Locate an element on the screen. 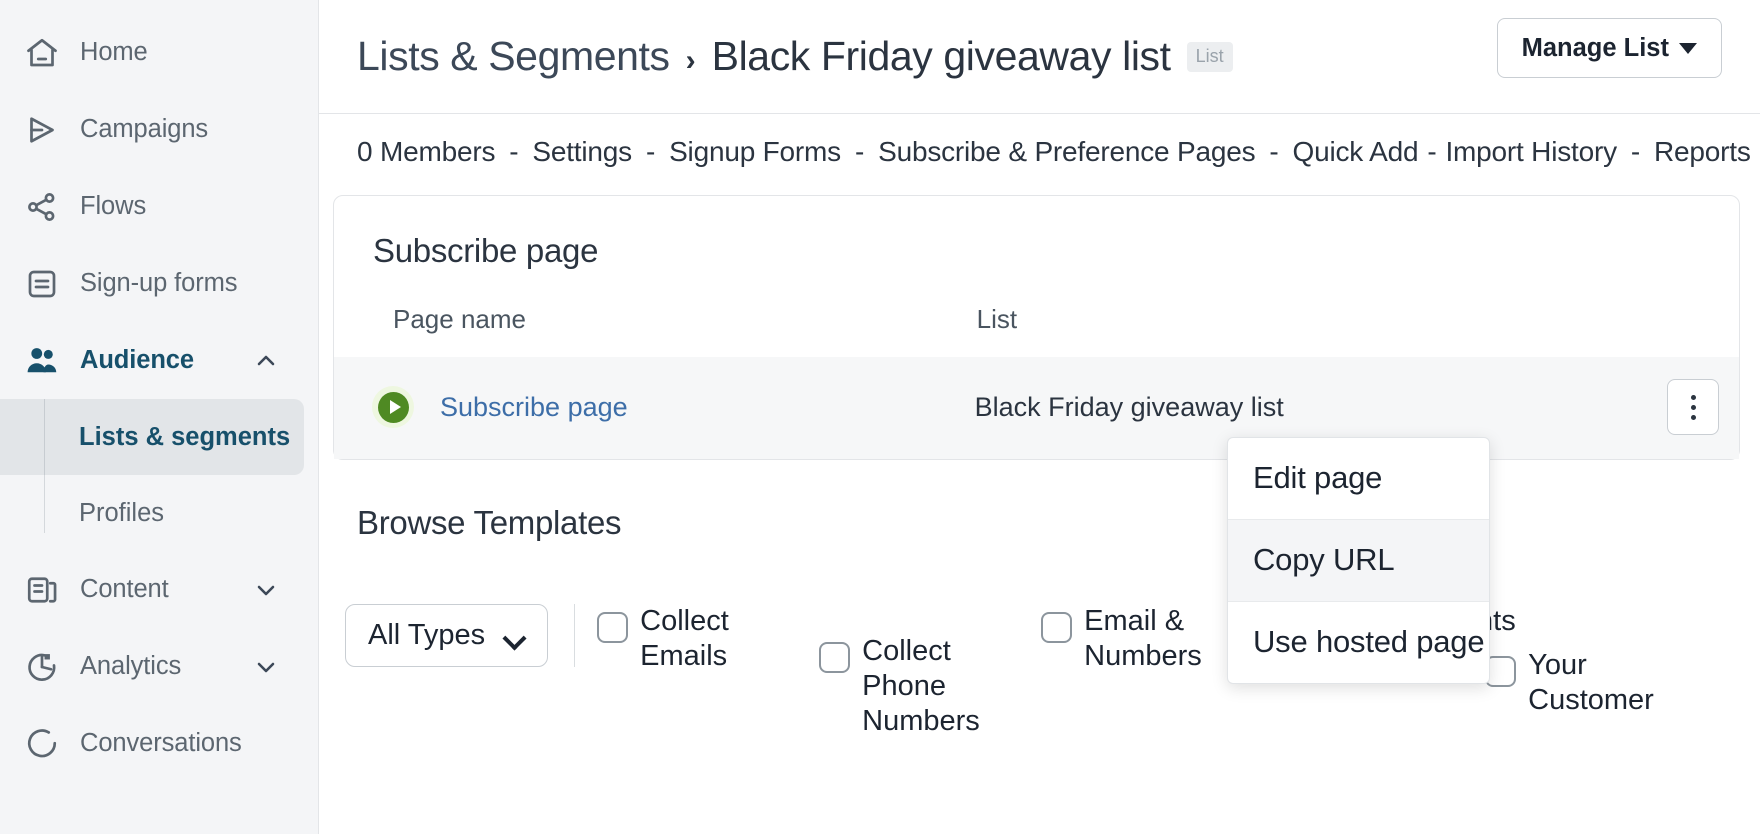 The height and width of the screenshot is (834, 1760). chevron-up-icon is located at coordinates (266, 361).